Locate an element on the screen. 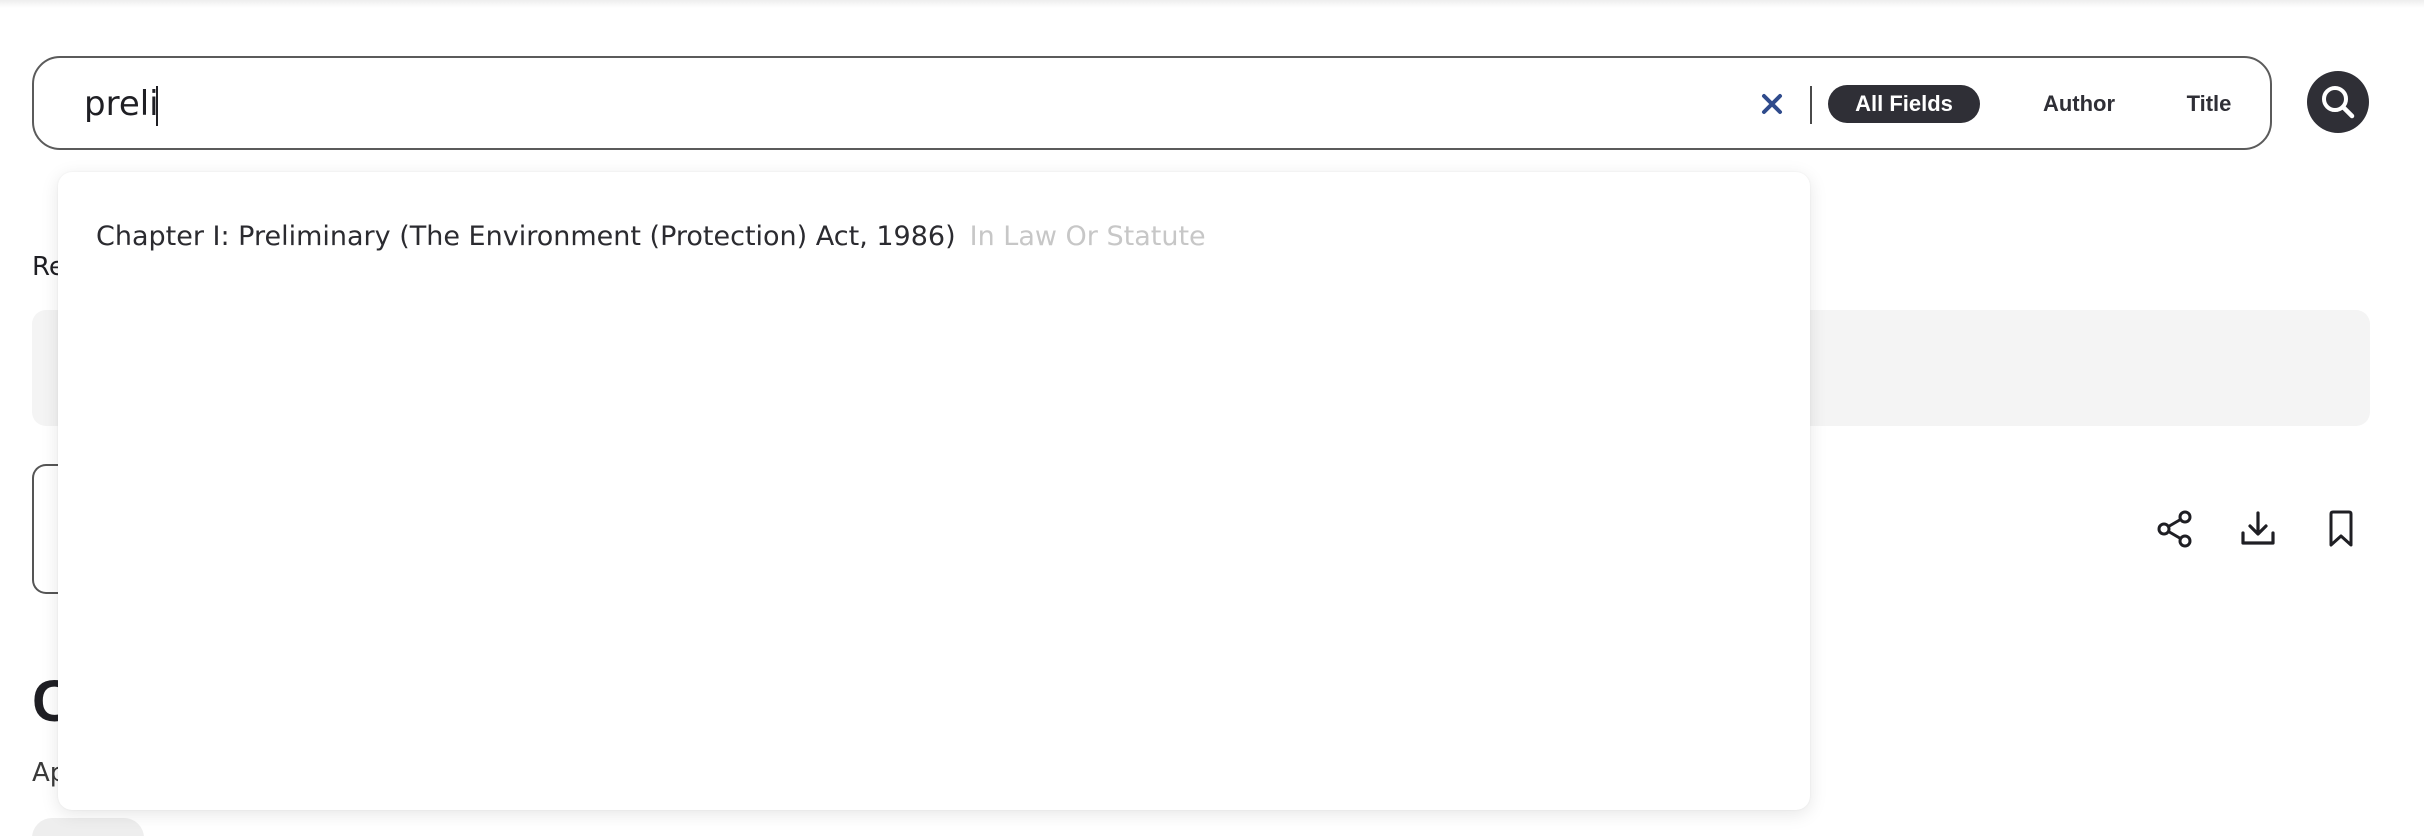 The image size is (2424, 836). bookmark-icon is located at coordinates (2341, 528).